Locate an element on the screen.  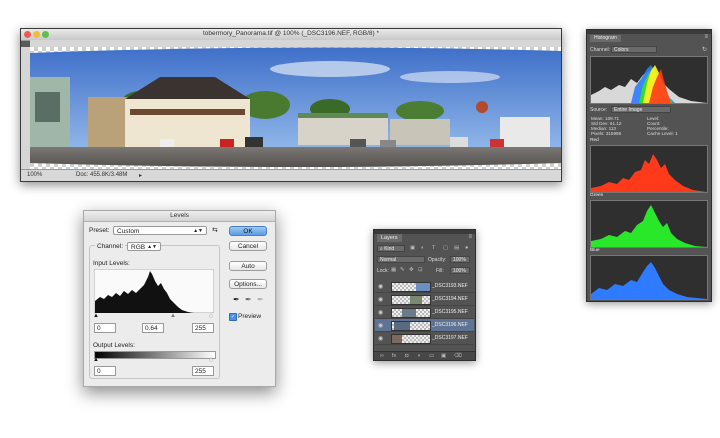
status-arrow-icon: ▸ is located at coordinates (140, 175).